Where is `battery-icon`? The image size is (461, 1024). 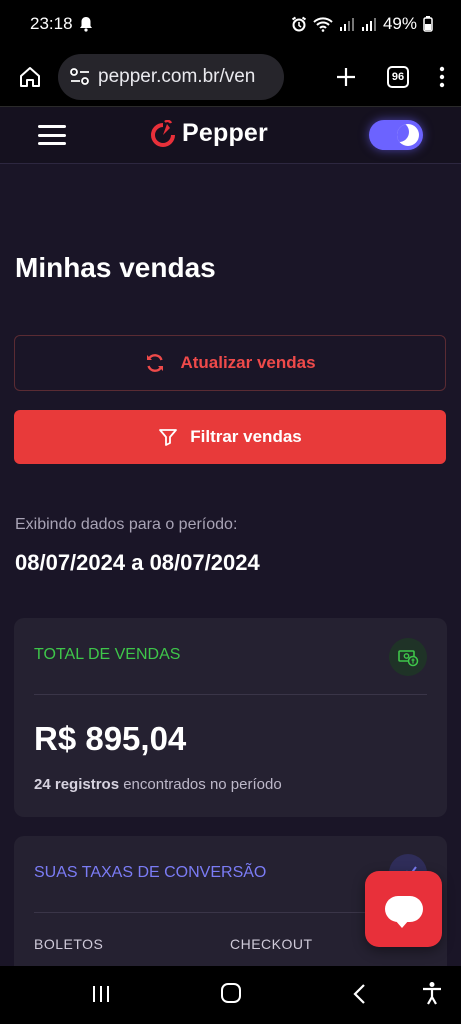 battery-icon is located at coordinates (428, 24).